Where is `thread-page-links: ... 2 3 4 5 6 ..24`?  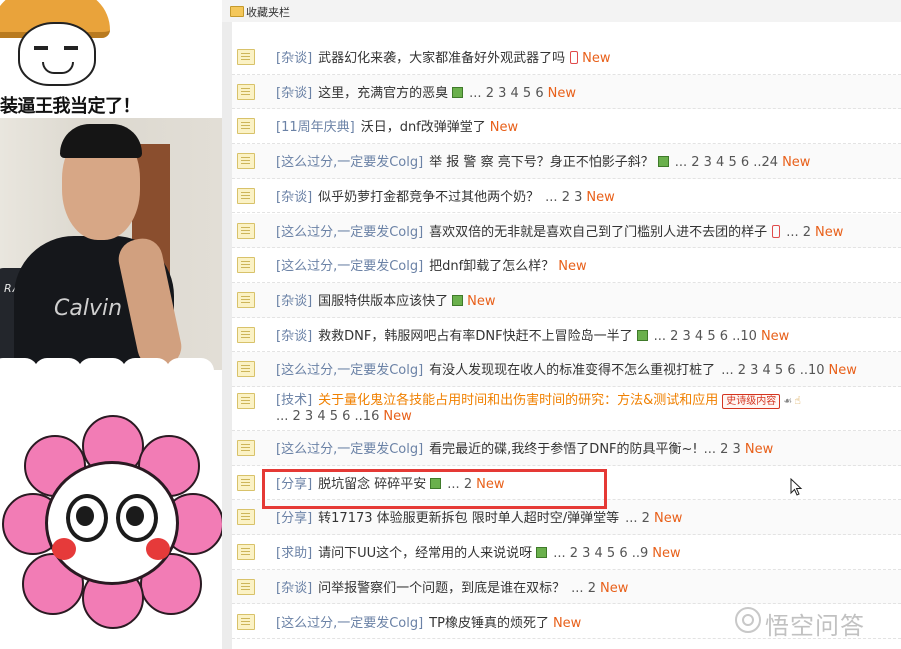
thread-page-links: ... 2 3 4 5 6 ..24 is located at coordinates (726, 162).